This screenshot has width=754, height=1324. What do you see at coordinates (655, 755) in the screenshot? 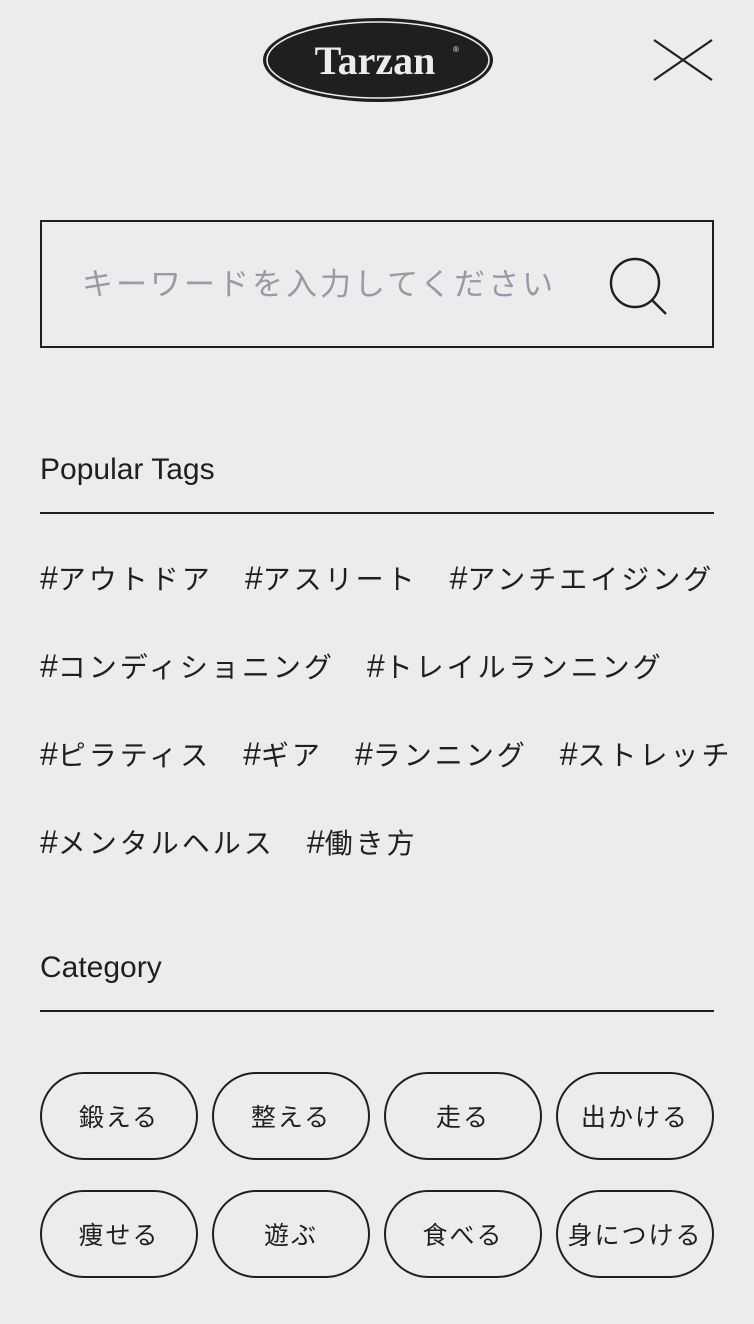
I see `tag-label: ストレッチ` at bounding box center [655, 755].